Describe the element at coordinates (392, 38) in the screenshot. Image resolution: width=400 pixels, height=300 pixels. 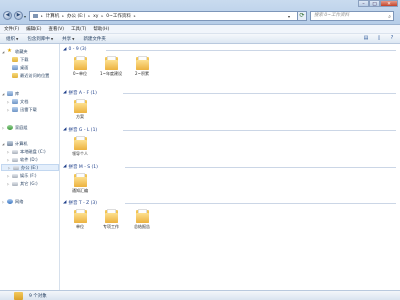
I see `help-icon: ?` at that location.